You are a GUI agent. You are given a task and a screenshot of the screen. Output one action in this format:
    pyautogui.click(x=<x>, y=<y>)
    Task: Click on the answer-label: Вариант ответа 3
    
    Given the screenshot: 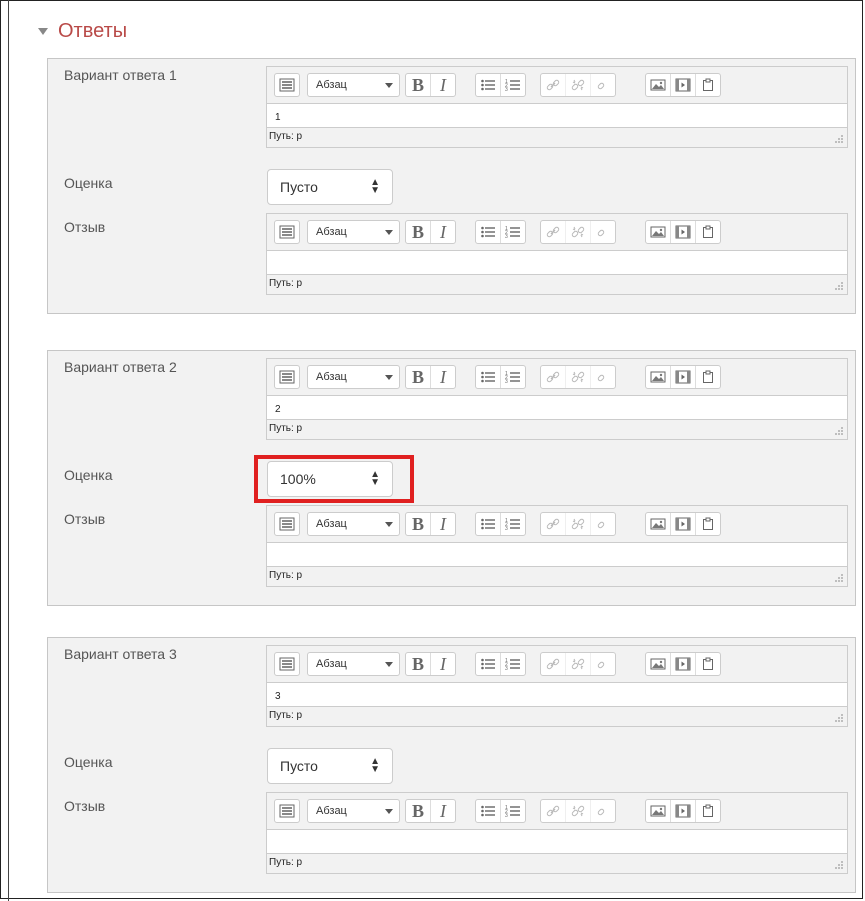 What is the action you would take?
    pyautogui.click(x=120, y=654)
    